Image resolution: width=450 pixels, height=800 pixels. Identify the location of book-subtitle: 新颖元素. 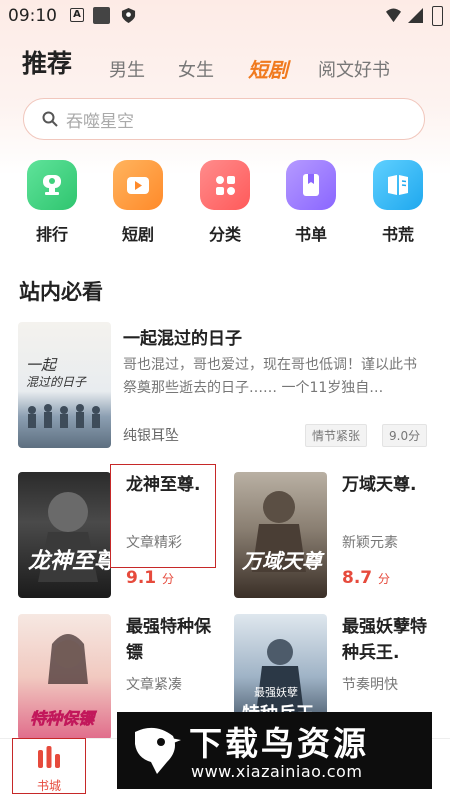
(370, 543).